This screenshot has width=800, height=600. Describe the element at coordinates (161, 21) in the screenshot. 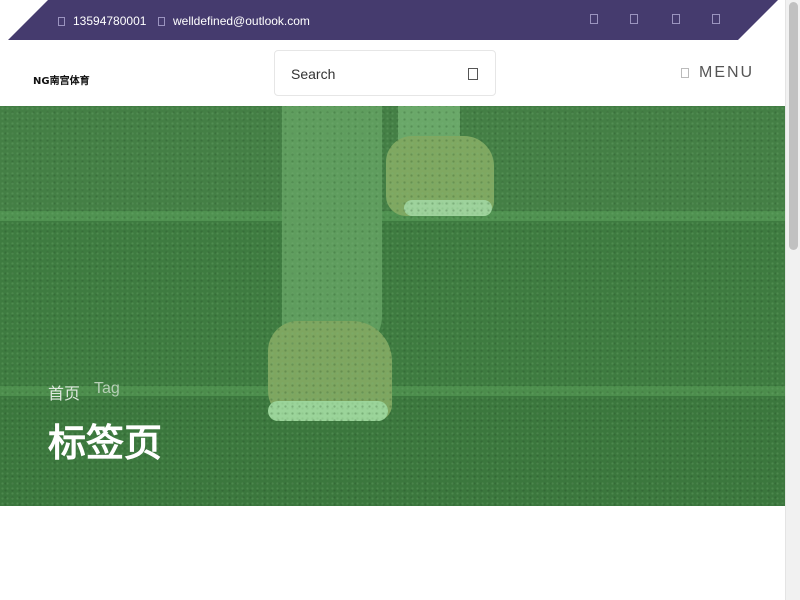

I see `email-icon` at that location.